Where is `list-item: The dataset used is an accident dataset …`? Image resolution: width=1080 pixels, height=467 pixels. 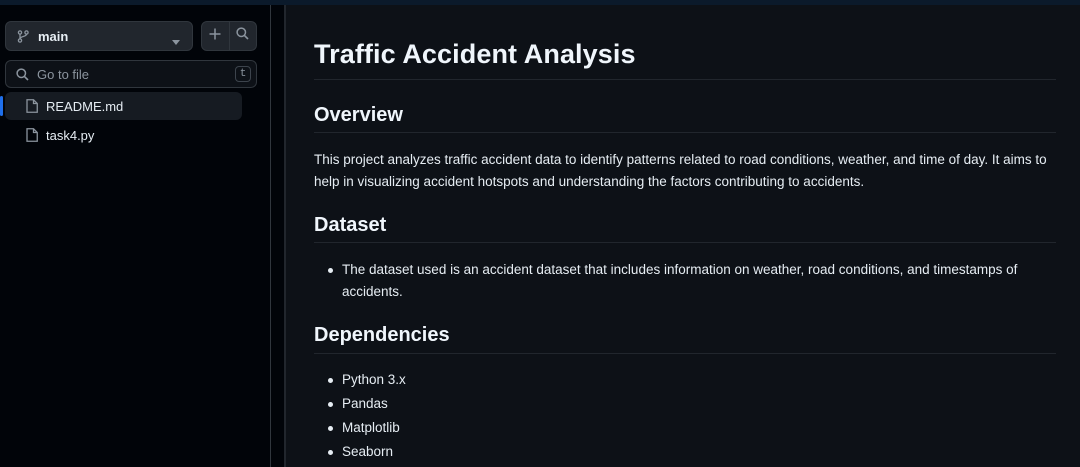 list-item: The dataset used is an accident dataset … is located at coordinates (685, 281).